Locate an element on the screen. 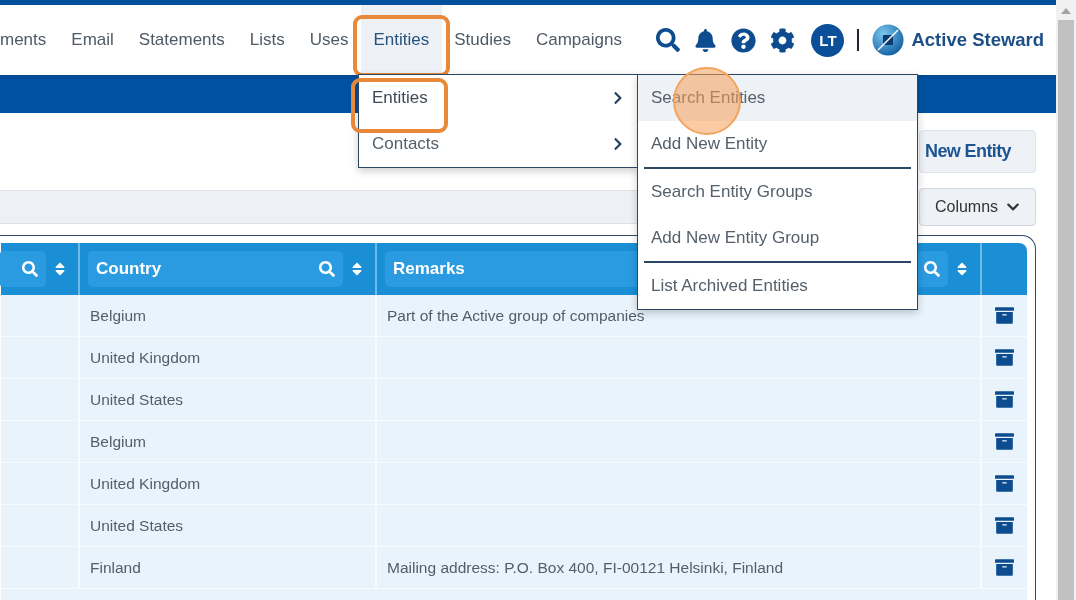 This screenshot has width=1076, height=600. table-cell: Mailing address: P.O. Box 400, FI-00121 Helsinki, Finland is located at coordinates (585, 567).